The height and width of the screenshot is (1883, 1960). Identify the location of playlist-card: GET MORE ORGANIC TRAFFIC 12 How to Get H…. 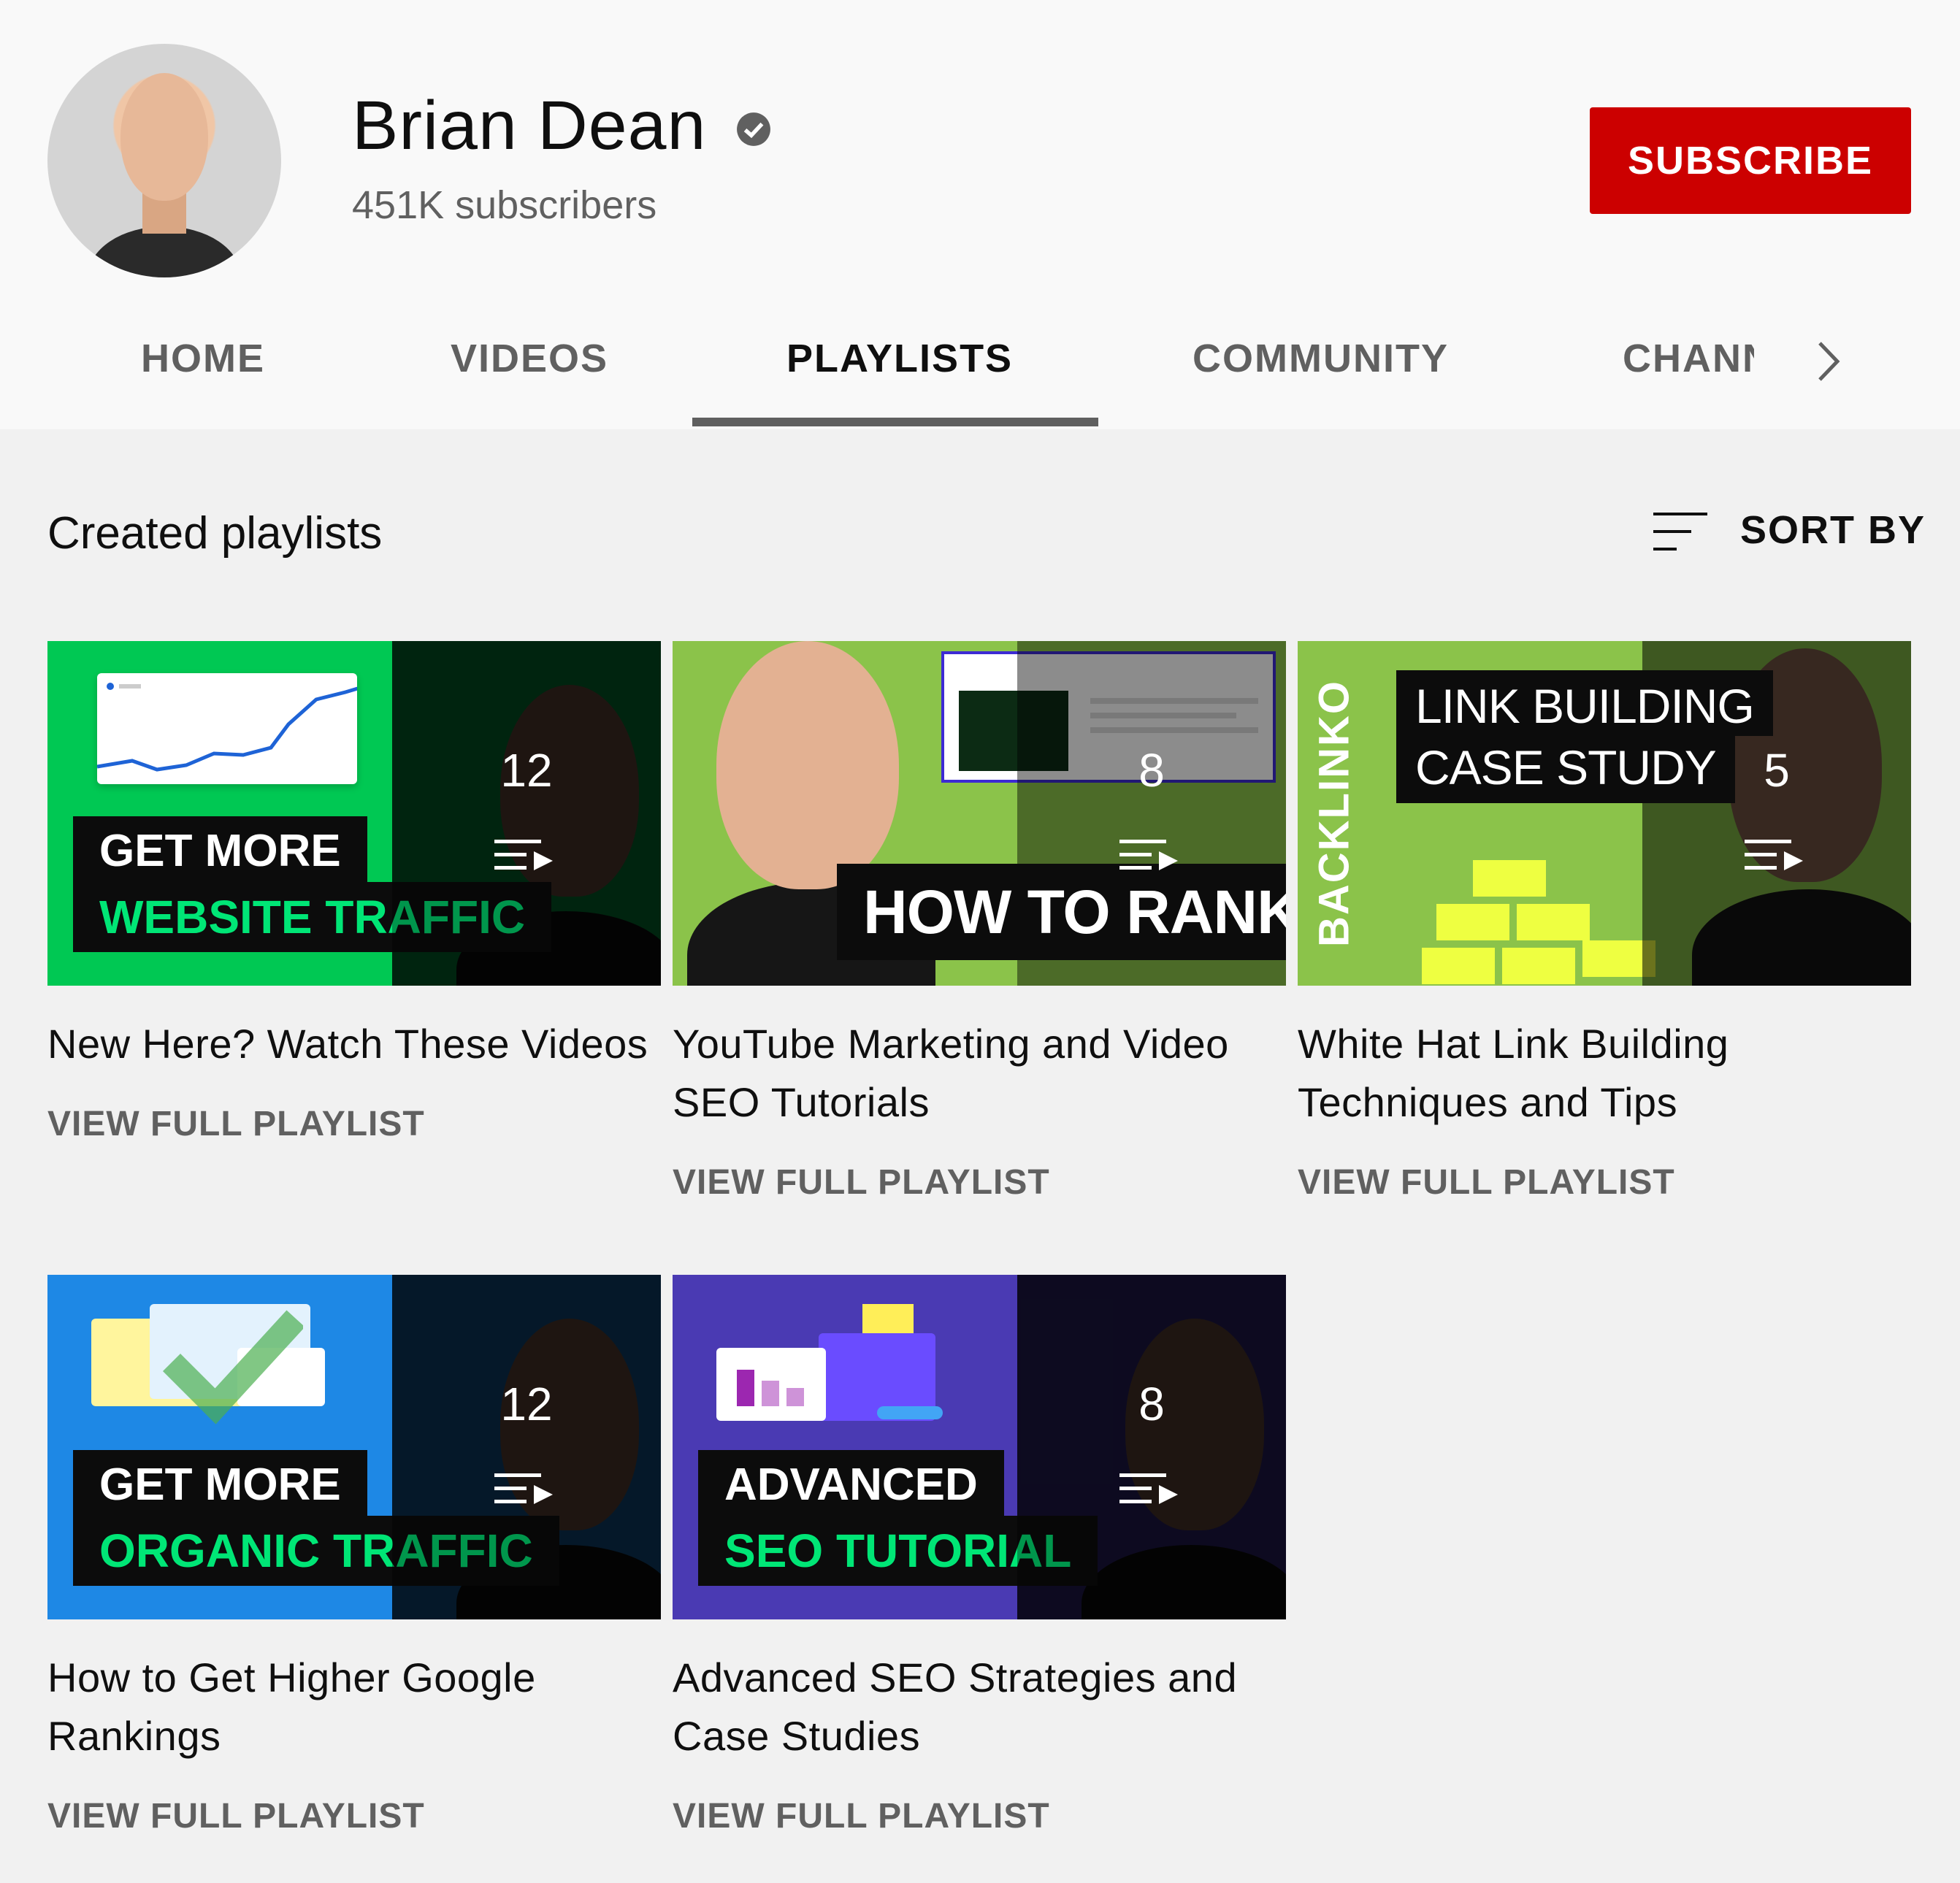
(354, 1555).